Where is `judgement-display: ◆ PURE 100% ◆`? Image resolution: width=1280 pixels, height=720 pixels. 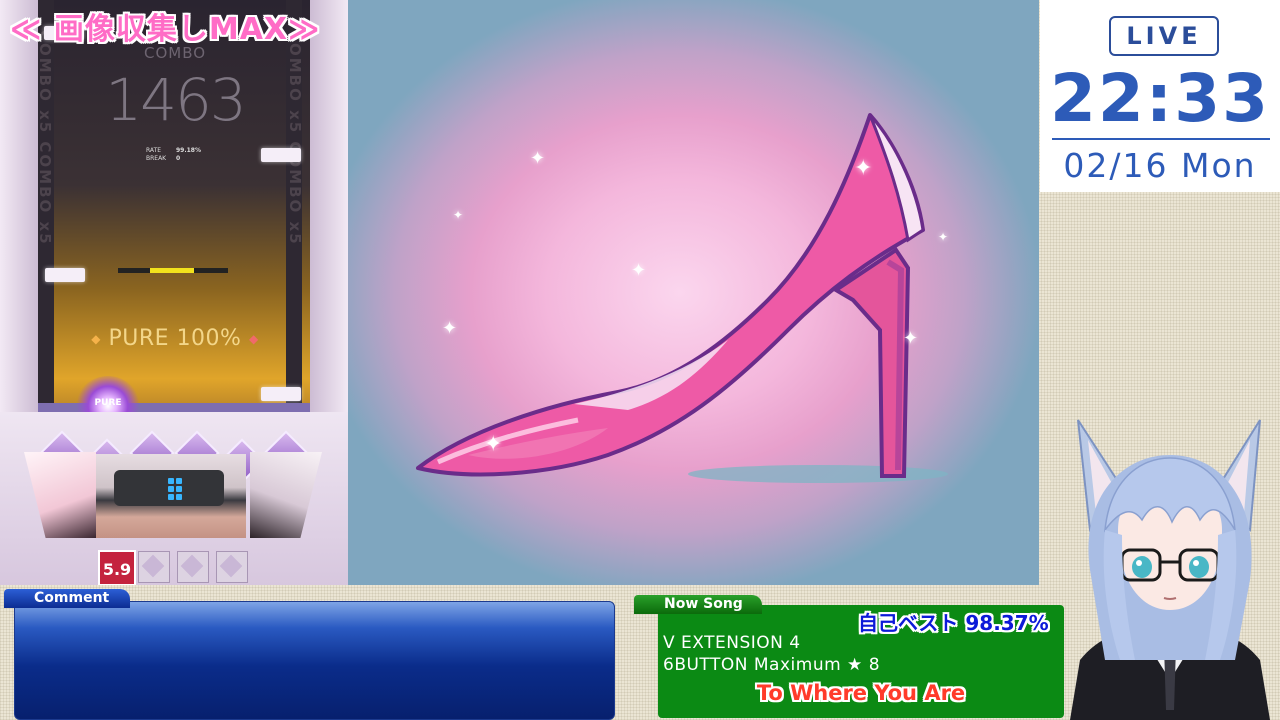 judgement-display: ◆ PURE 100% ◆ is located at coordinates (175, 338).